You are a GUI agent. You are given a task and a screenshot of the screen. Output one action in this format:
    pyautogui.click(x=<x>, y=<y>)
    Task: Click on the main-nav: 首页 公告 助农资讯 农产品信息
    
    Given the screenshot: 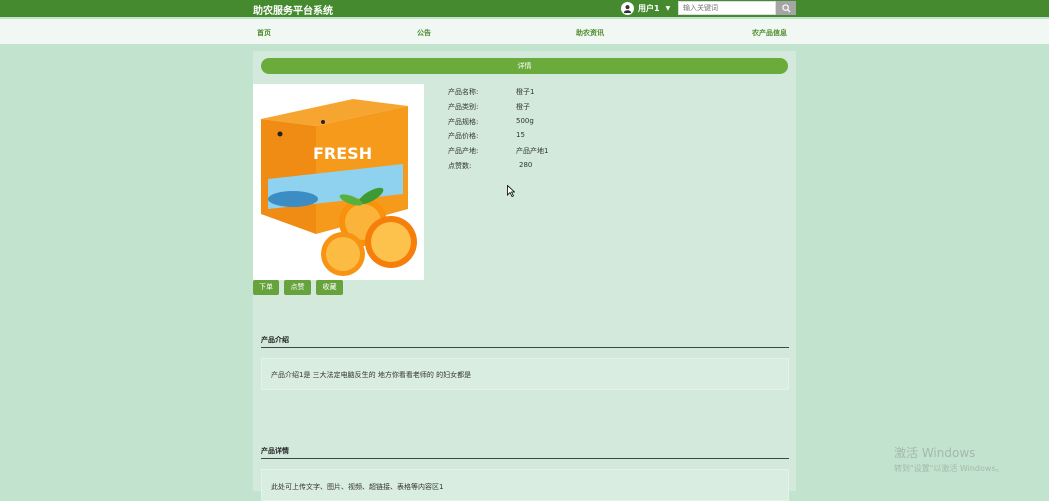 What is the action you would take?
    pyautogui.click(x=524, y=31)
    